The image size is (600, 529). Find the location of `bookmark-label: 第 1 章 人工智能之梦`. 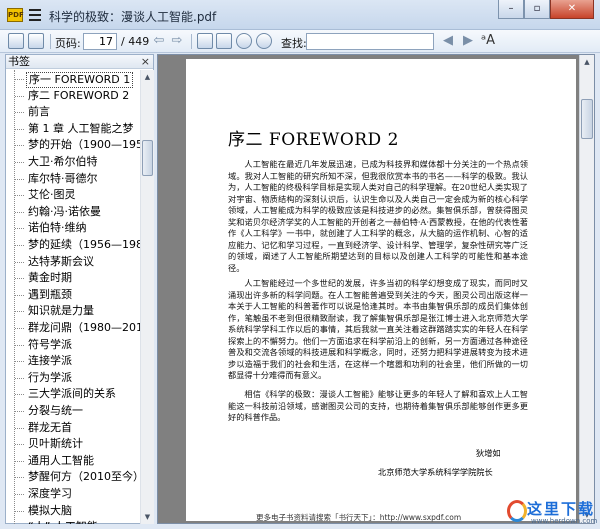

bookmark-label: 第 1 章 人工智能之梦 is located at coordinates (81, 128).